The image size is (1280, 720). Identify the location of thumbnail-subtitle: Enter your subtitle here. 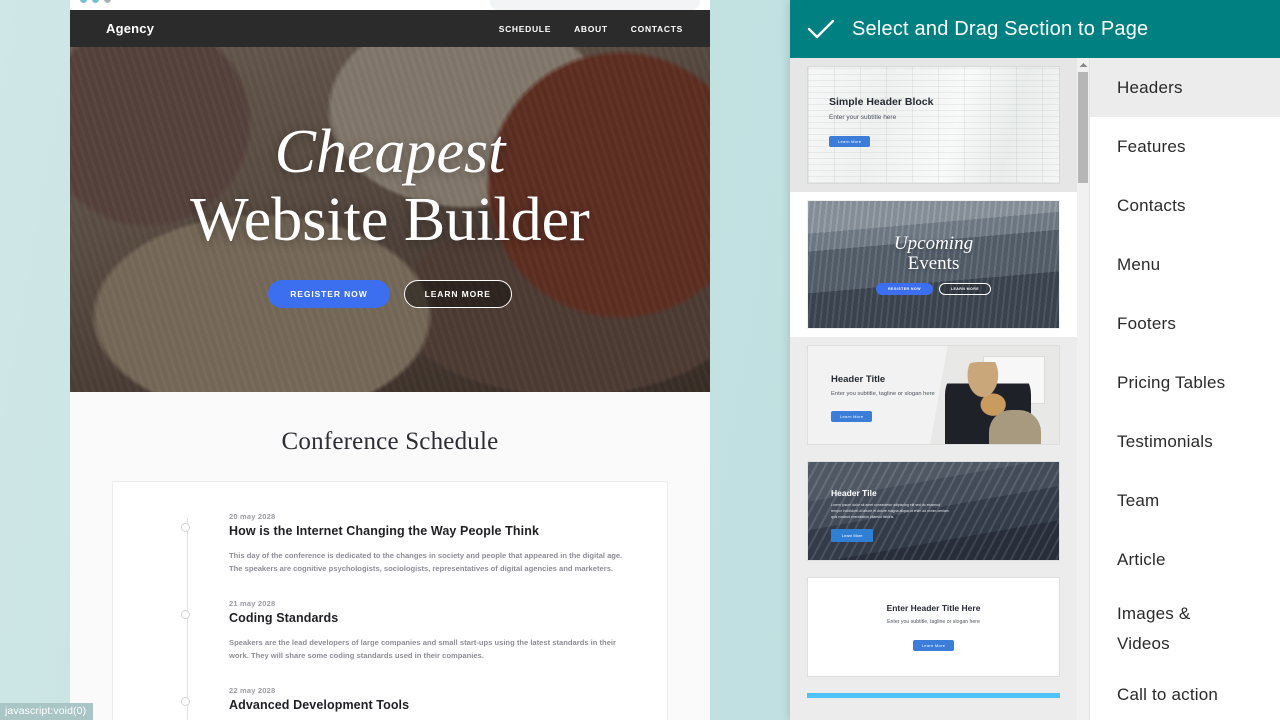
(863, 117).